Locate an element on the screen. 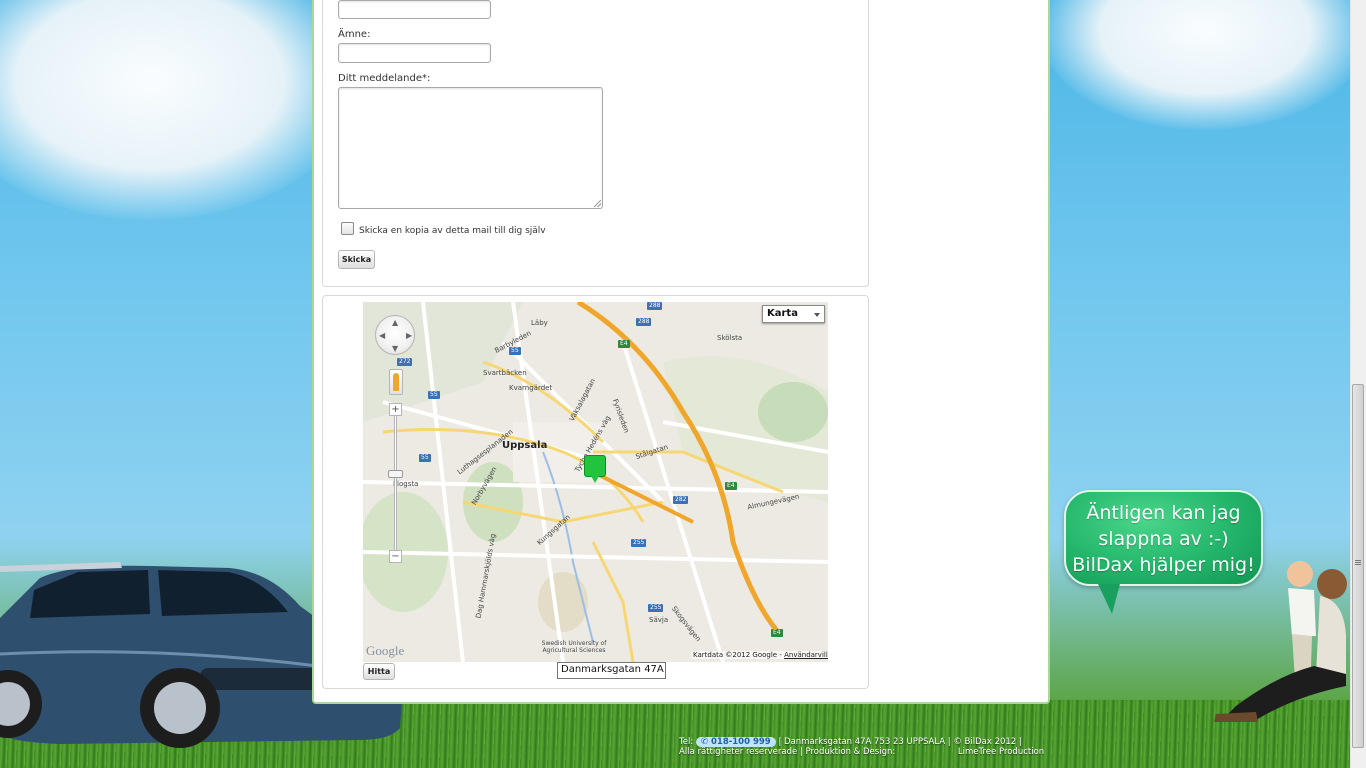 This screenshot has width=1366, height=768. zoom-out-button: − is located at coordinates (395, 556).